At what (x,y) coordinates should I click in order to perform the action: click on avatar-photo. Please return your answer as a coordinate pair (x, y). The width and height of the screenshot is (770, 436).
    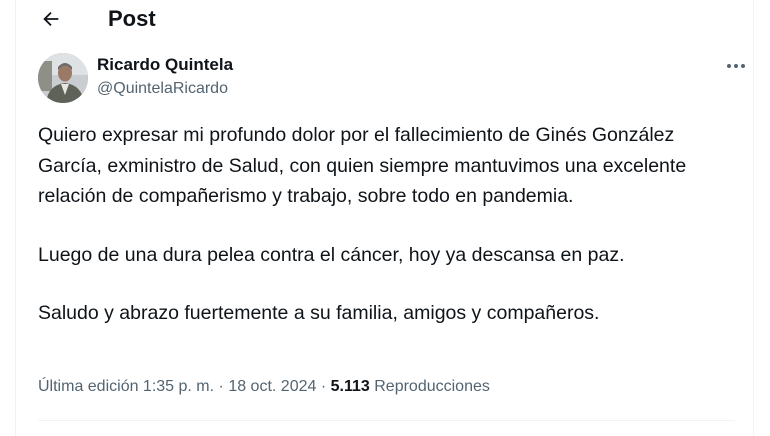
    Looking at the image, I should click on (63, 78).